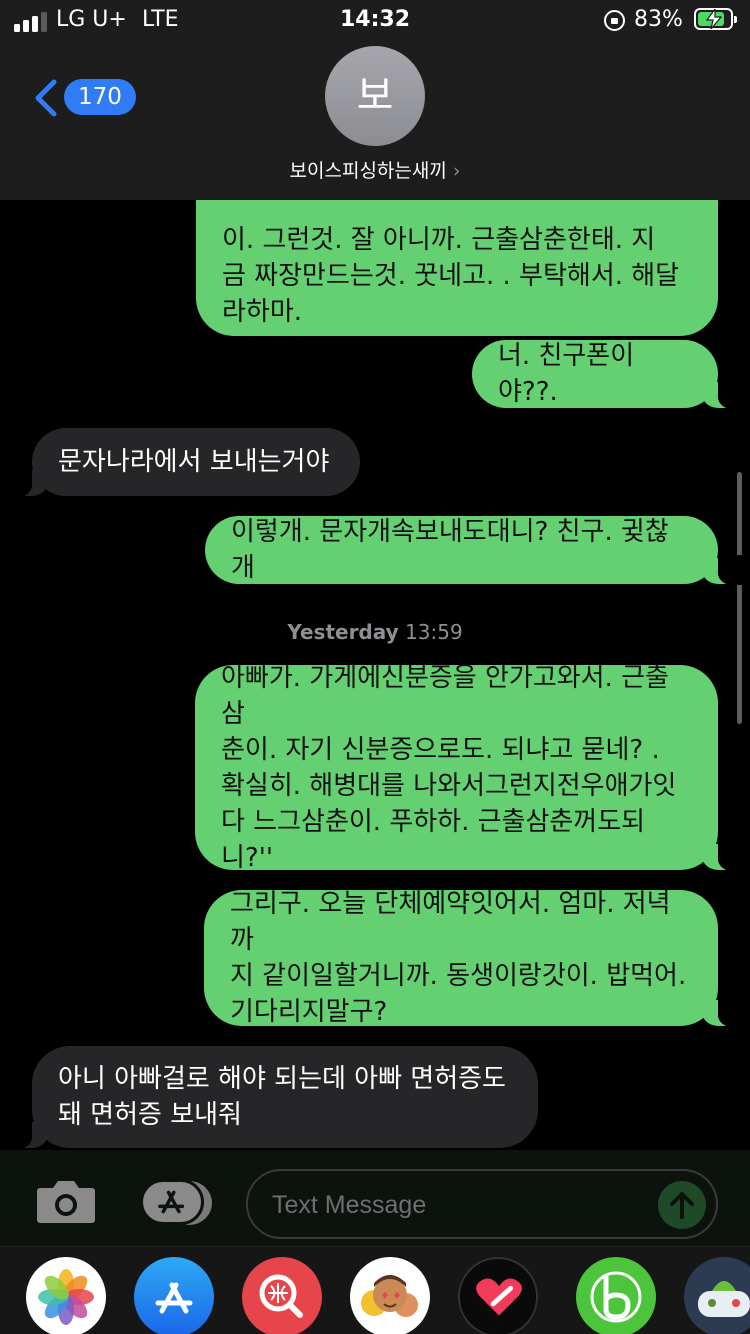 Image resolution: width=750 pixels, height=1334 pixels. Describe the element at coordinates (456, 171) in the screenshot. I see `chevron-right-icon: ›` at that location.